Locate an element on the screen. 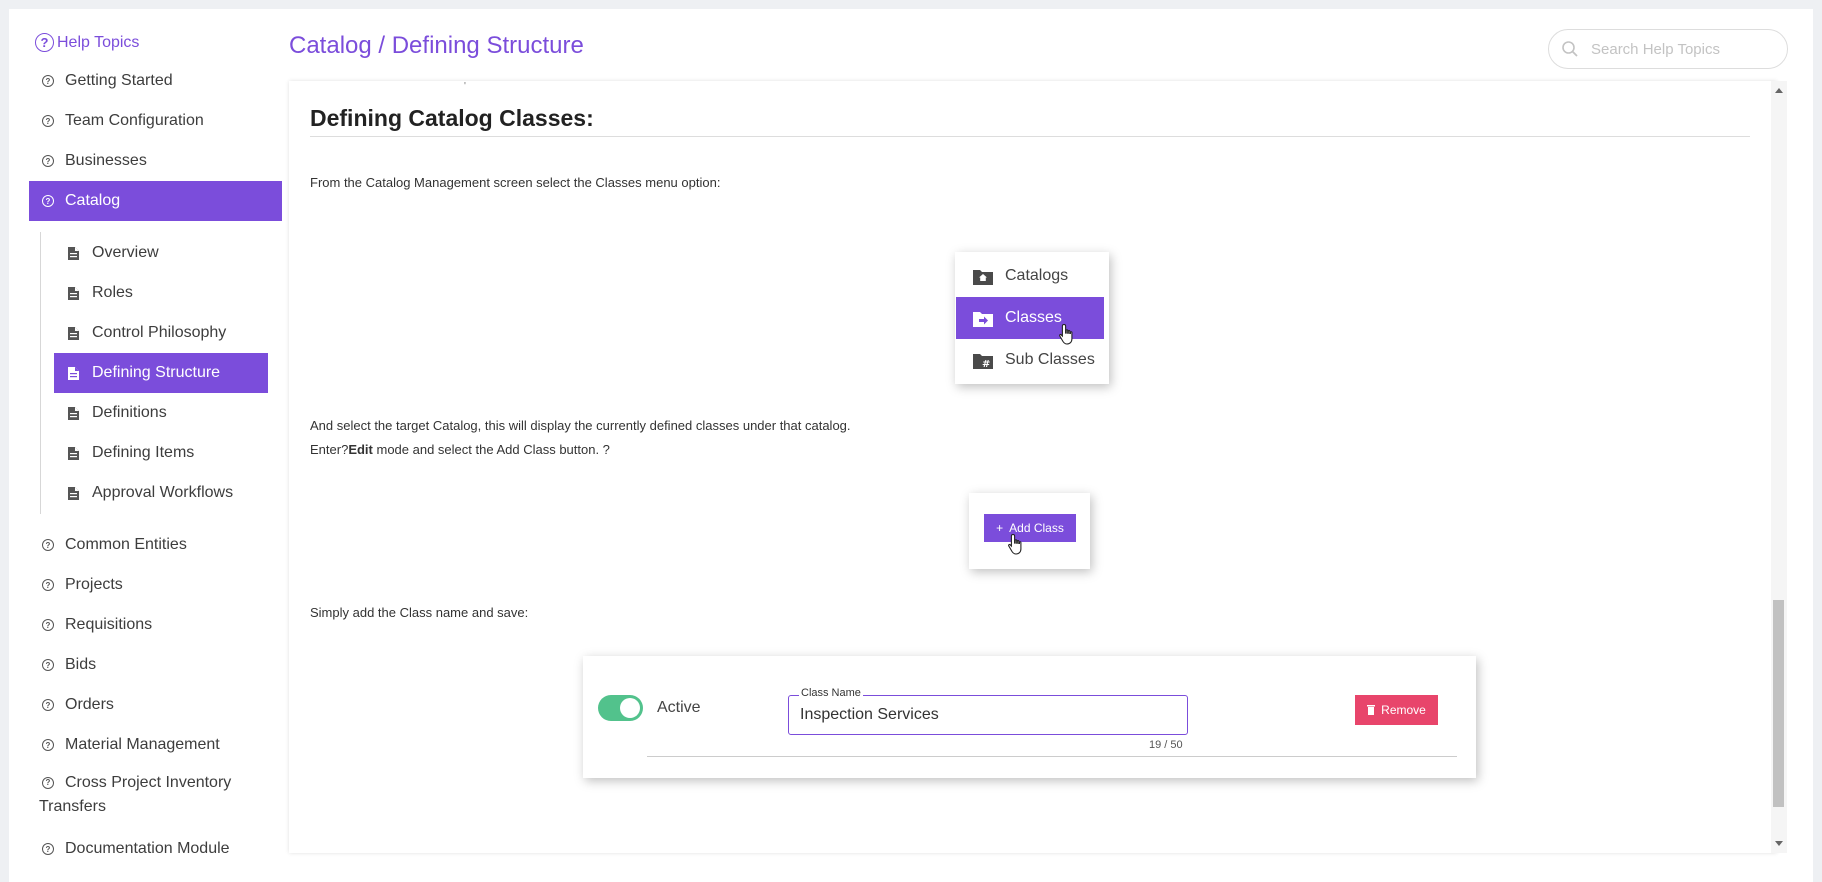 The image size is (1822, 882). heading-divider is located at coordinates (1030, 136).